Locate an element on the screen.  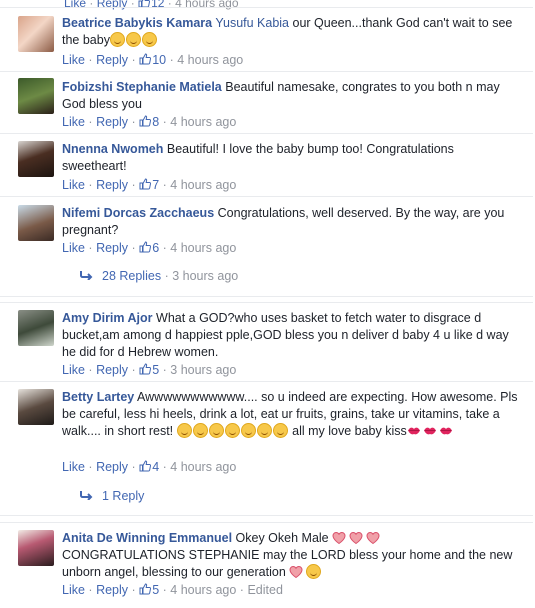
comment-meta: Like · Reply · 7 · 4 hours ago is located at coordinates (149, 185).